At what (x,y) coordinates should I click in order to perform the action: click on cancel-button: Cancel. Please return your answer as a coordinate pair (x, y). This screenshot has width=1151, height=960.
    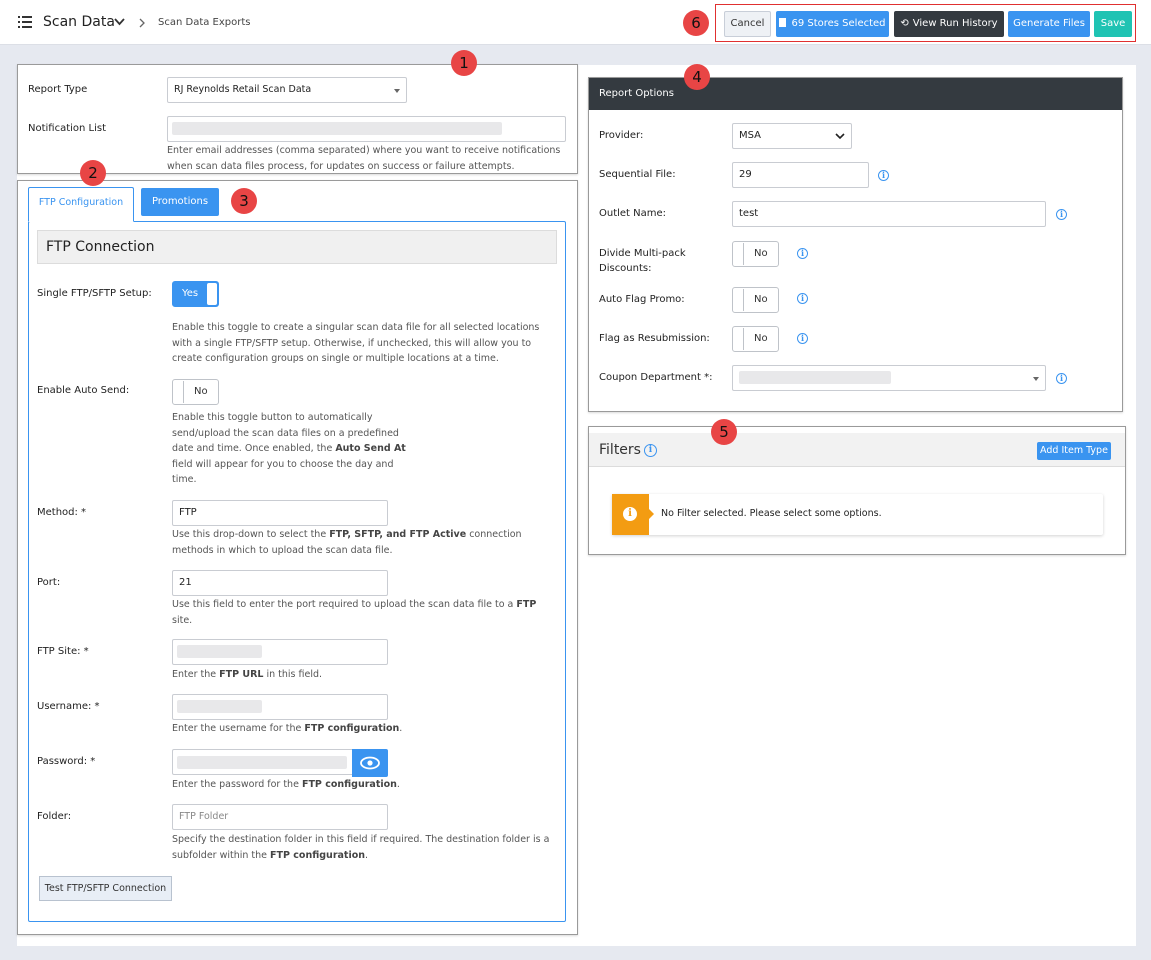
    Looking at the image, I should click on (747, 24).